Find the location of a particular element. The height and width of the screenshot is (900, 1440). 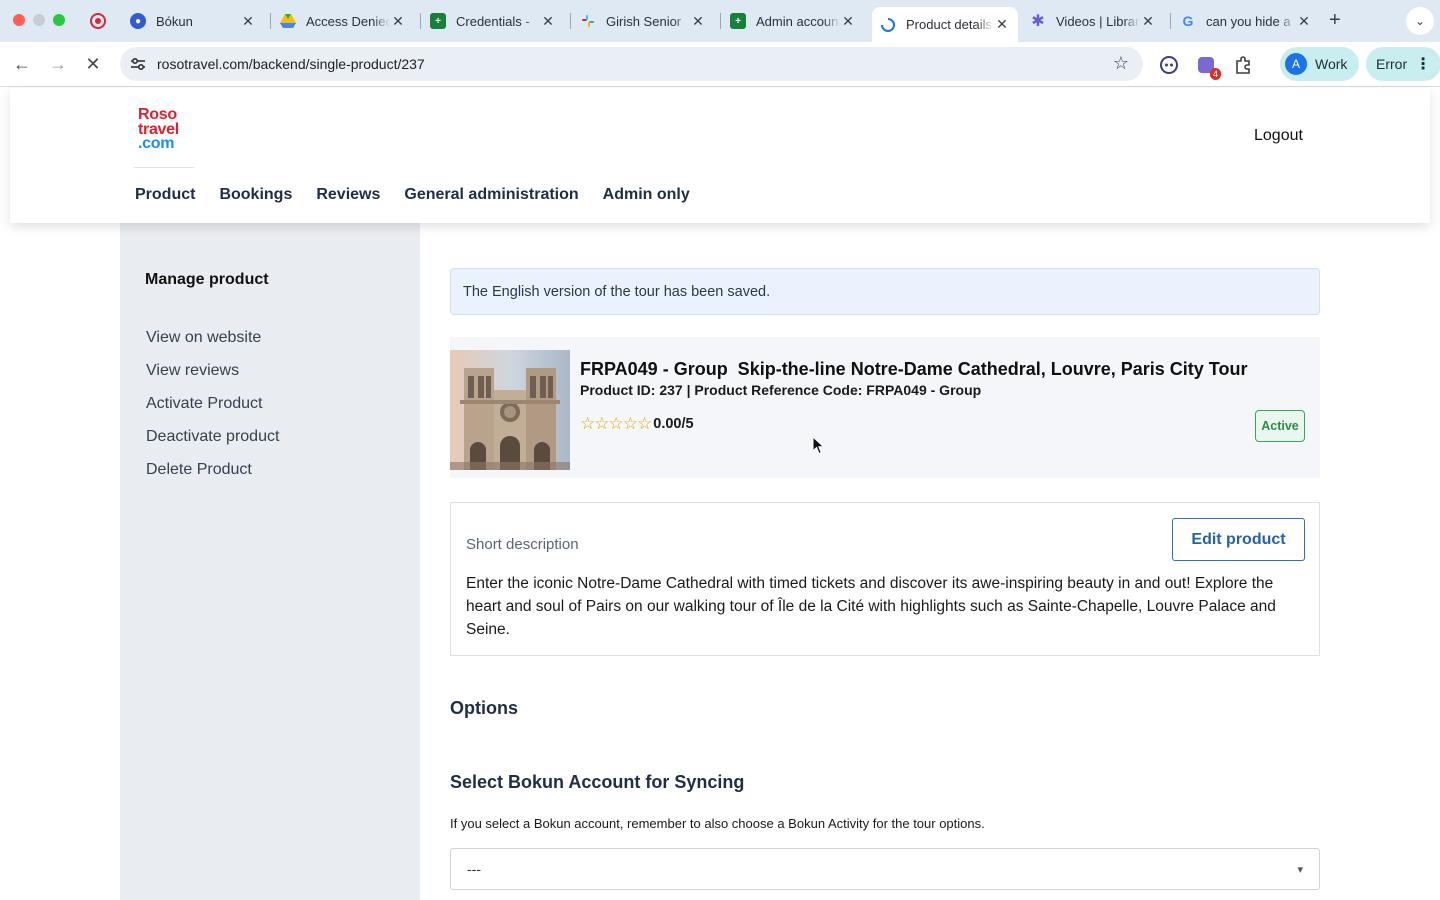

back-button: ← is located at coordinates (22, 64).